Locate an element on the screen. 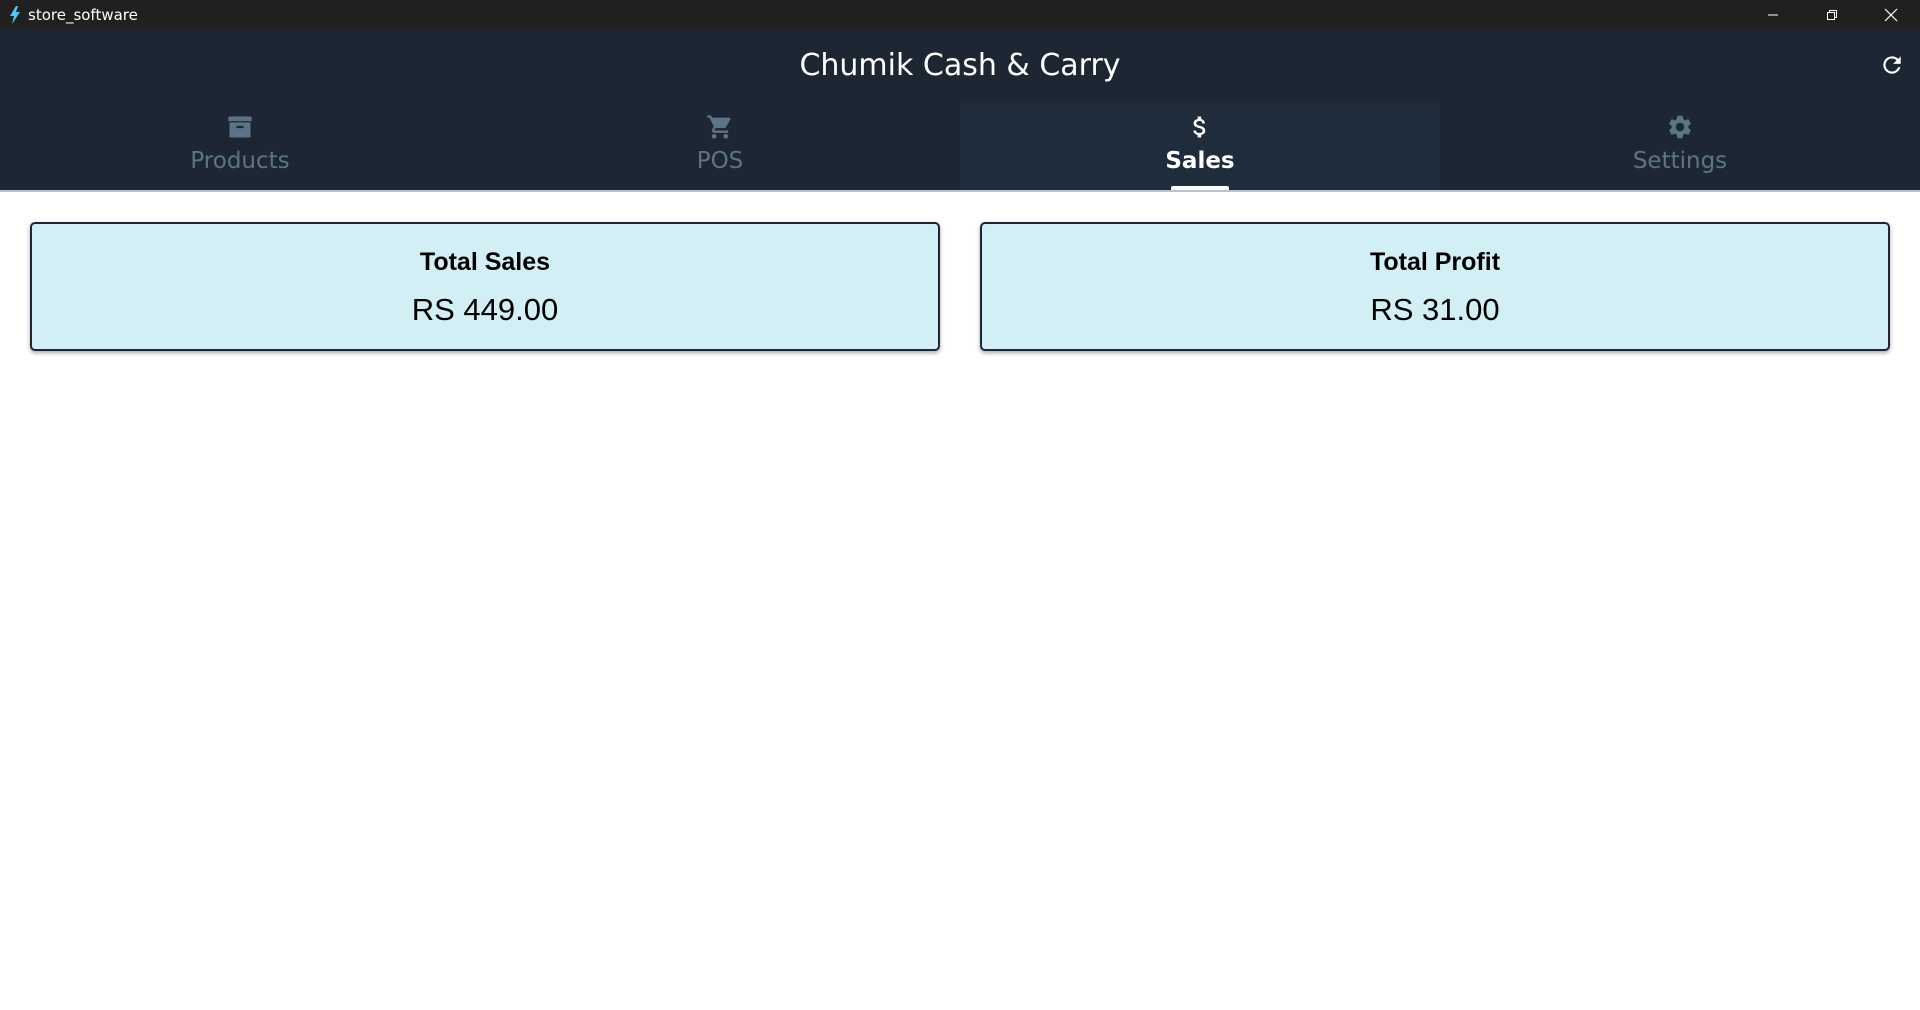 This screenshot has width=1920, height=1010. tab-label: Sales is located at coordinates (1200, 161).